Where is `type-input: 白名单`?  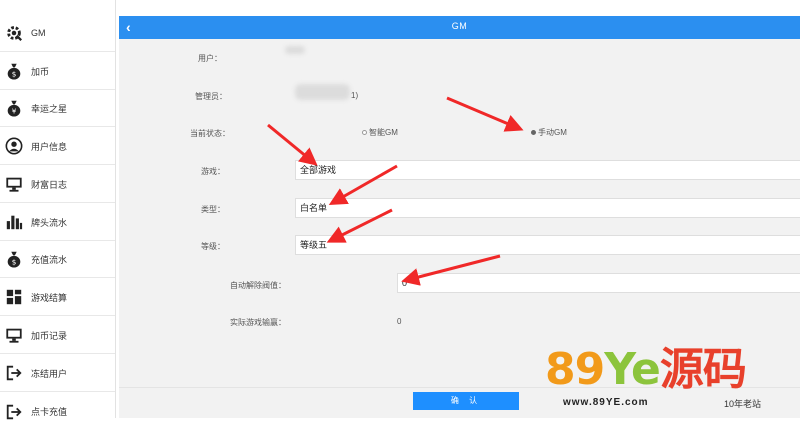 type-input: 白名单 is located at coordinates (547, 208).